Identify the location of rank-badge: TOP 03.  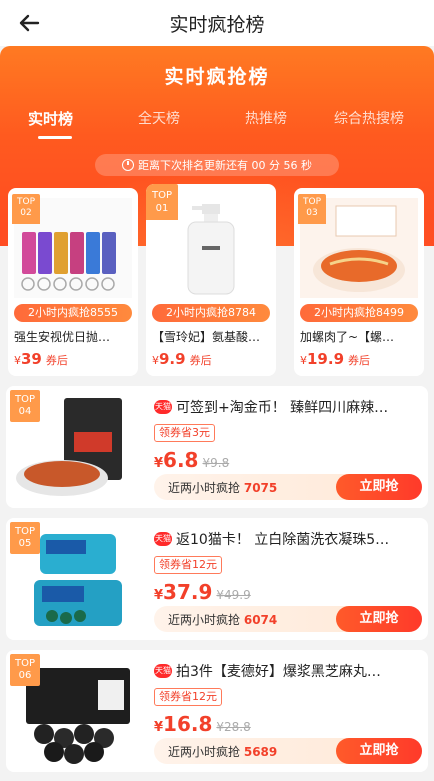
(312, 209).